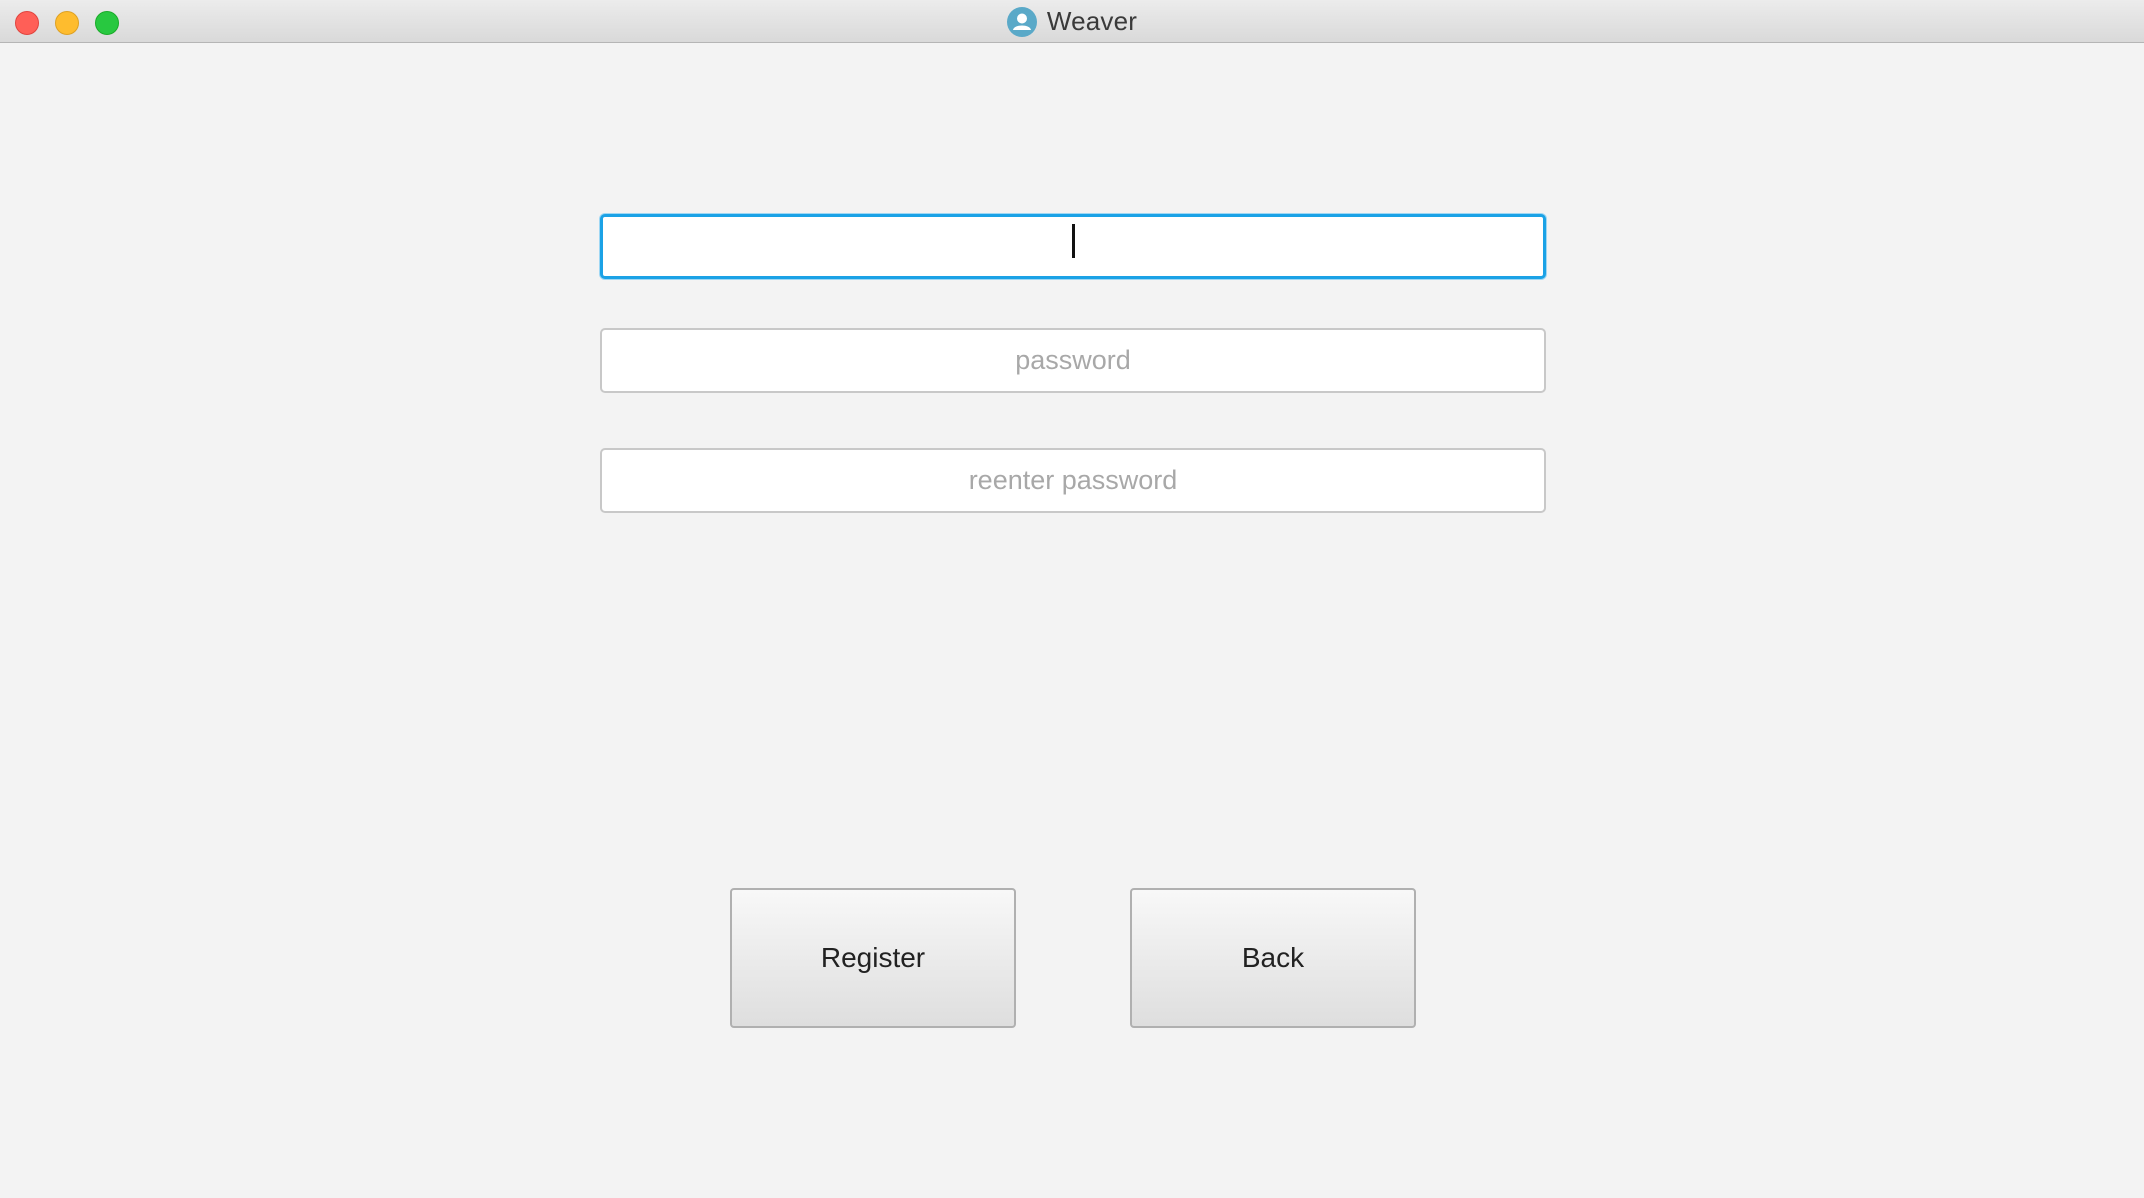 The image size is (2144, 1198). What do you see at coordinates (1073, 360) in the screenshot?
I see `password-input` at bounding box center [1073, 360].